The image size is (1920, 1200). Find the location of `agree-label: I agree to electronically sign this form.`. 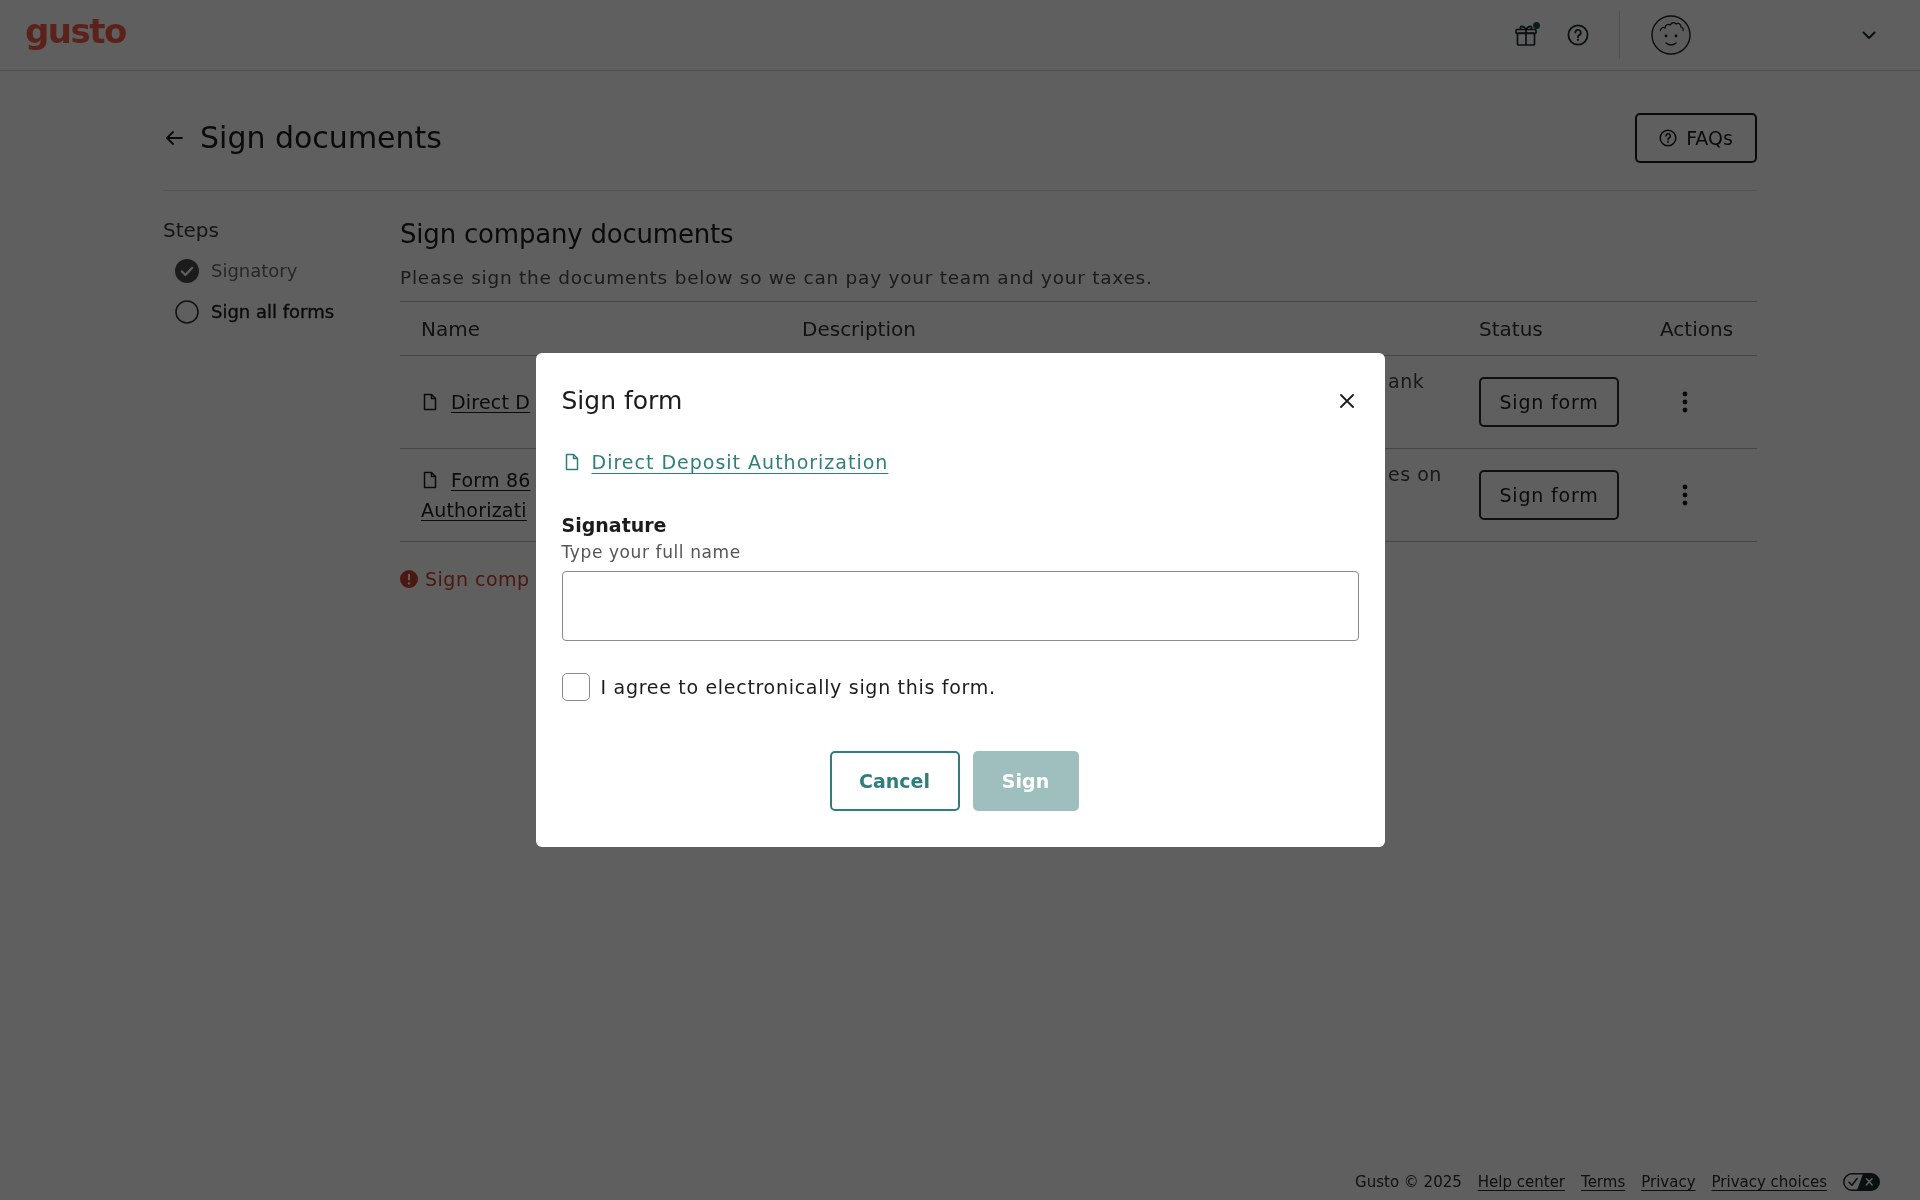

agree-label: I agree to electronically sign this form. is located at coordinates (798, 687).